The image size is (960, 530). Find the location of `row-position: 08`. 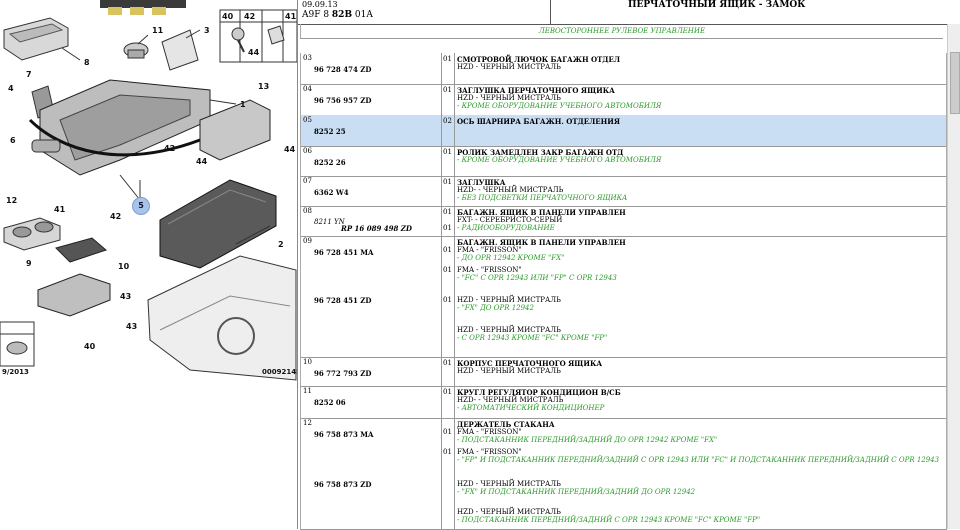

row-position: 08 is located at coordinates (307, 211).